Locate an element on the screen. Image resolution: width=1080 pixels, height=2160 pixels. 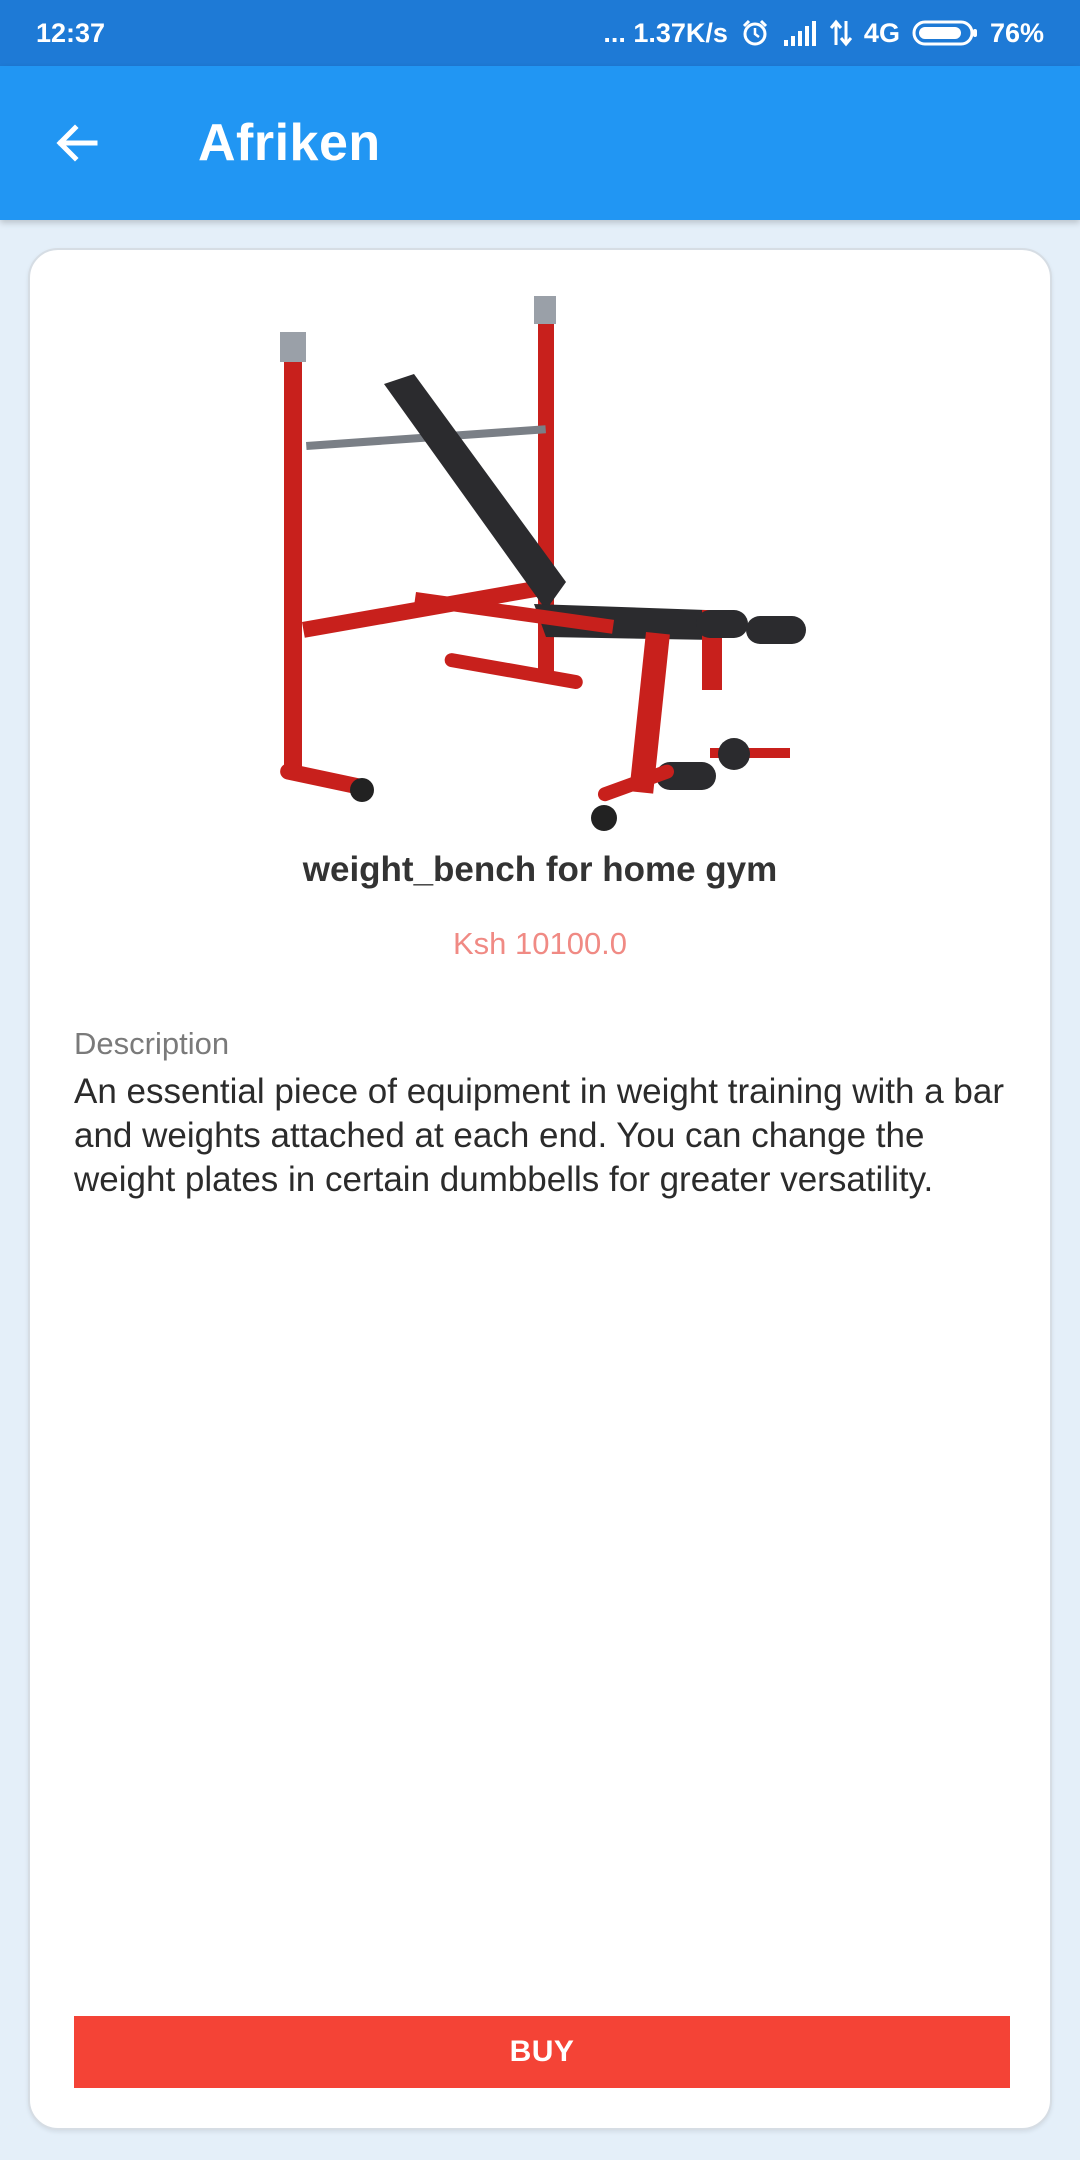
signal-icon is located at coordinates (800, 33).